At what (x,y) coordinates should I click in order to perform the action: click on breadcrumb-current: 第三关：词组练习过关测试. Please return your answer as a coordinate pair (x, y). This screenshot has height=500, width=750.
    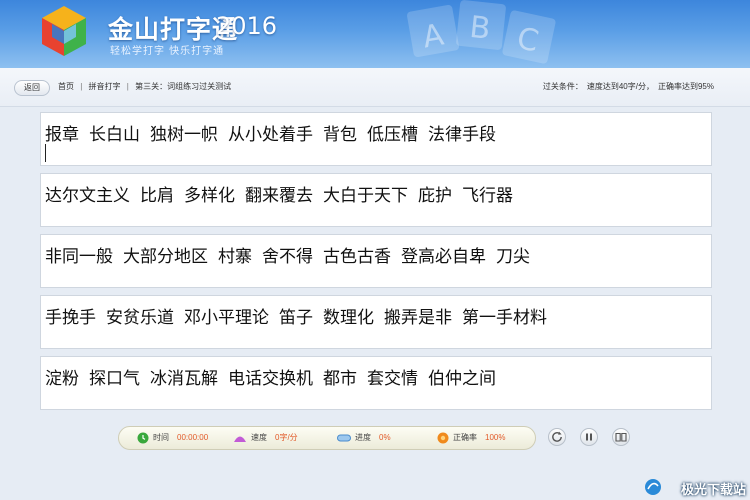
    Looking at the image, I should click on (183, 86).